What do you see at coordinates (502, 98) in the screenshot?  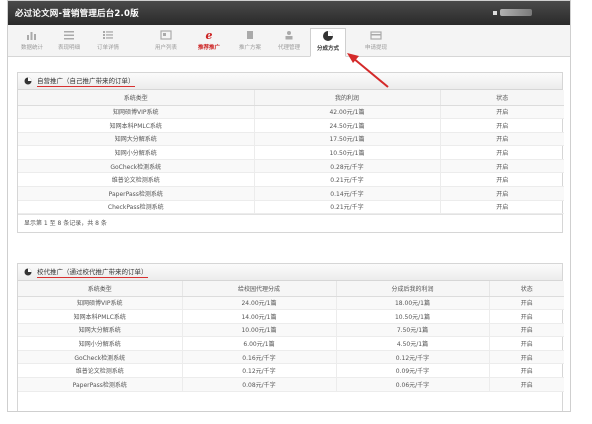 I see `col-header: 状态` at bounding box center [502, 98].